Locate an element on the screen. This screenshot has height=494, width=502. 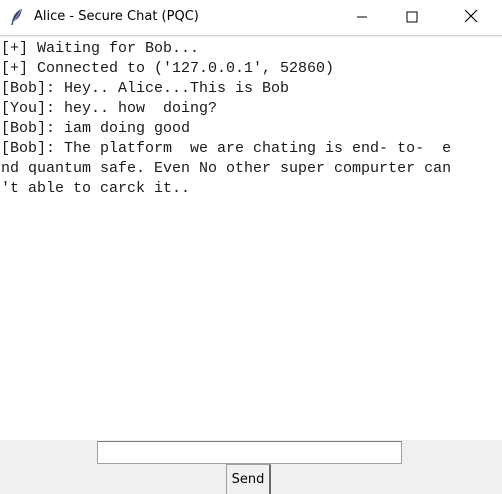
minimize-button is located at coordinates (362, 17).